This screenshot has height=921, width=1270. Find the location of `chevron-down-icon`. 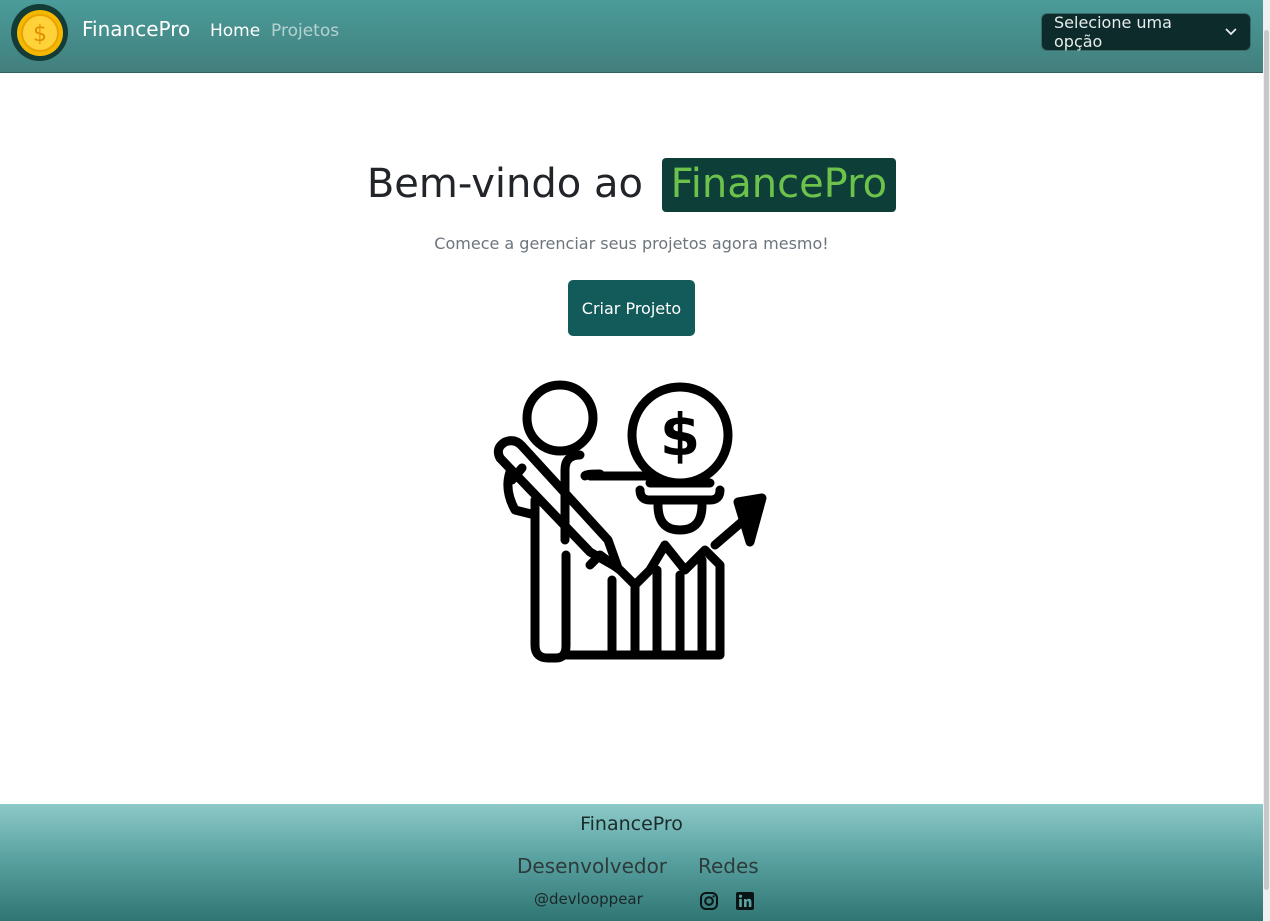

chevron-down-icon is located at coordinates (1231, 32).